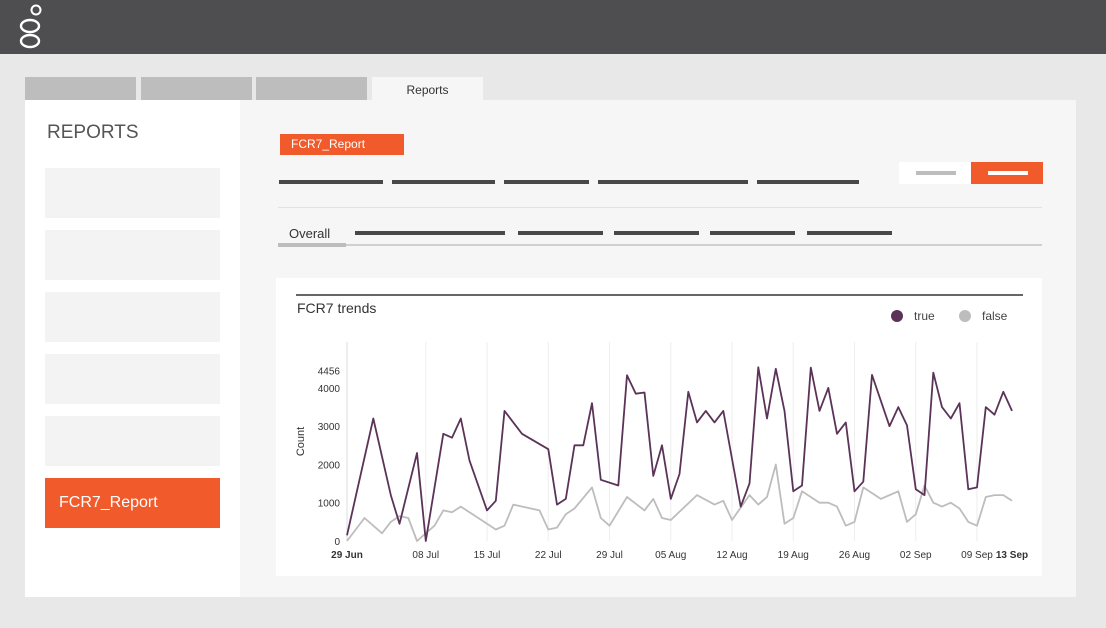  What do you see at coordinates (329, 465) in the screenshot?
I see `y-tick-label: 2000` at bounding box center [329, 465].